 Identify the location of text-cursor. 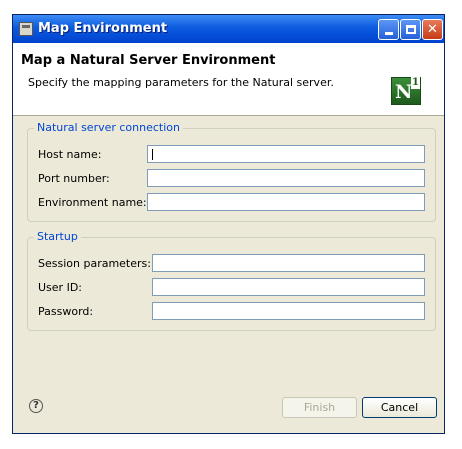
(152, 154).